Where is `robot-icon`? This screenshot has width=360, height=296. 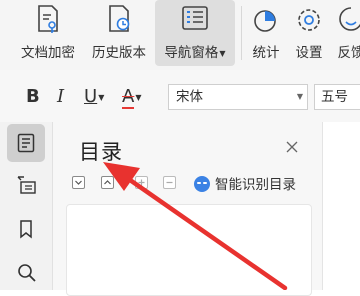 robot-icon is located at coordinates (202, 184).